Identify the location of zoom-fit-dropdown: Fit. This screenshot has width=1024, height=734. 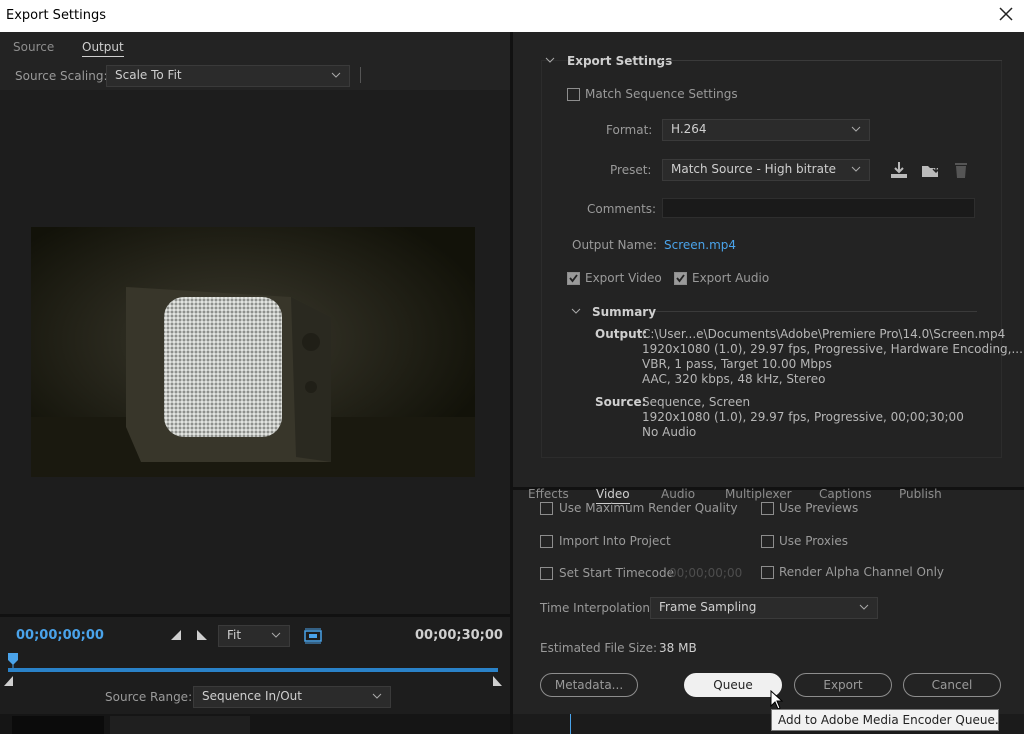
(254, 636).